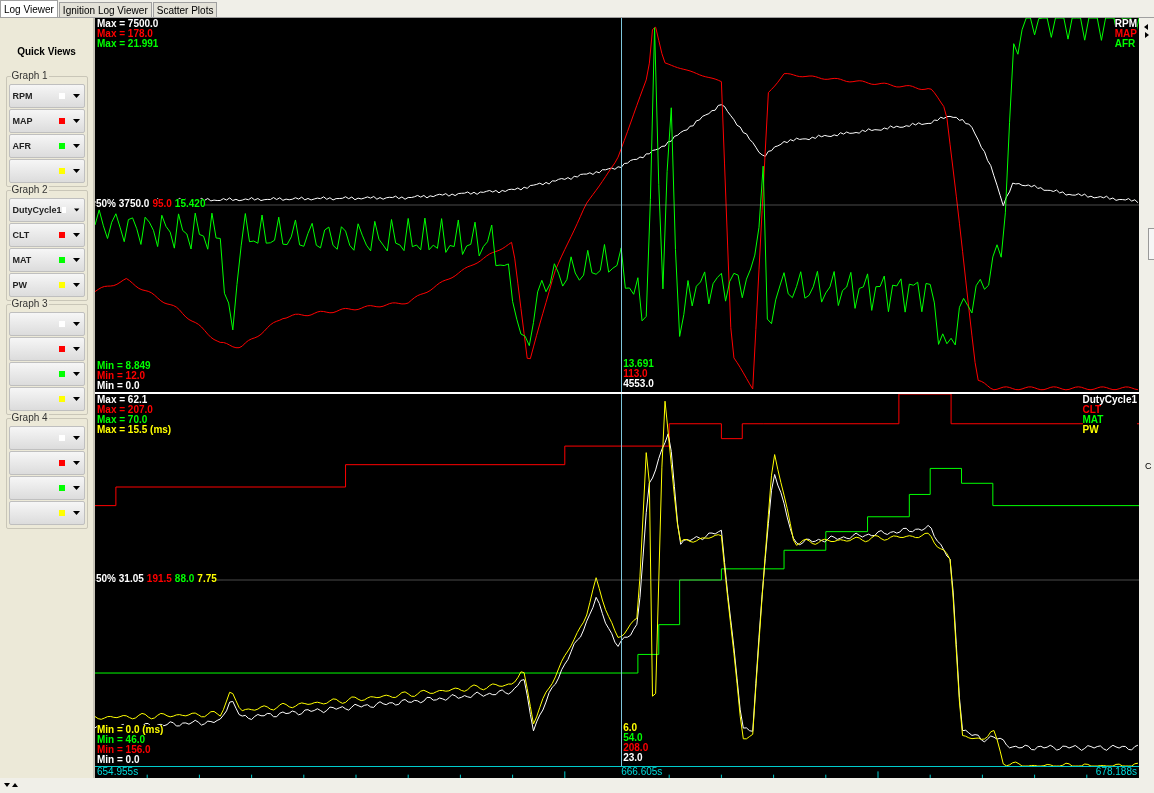 The height and width of the screenshot is (793, 1154). Describe the element at coordinates (162, 204) in the screenshot. I see `midline-value: 95.0` at that location.